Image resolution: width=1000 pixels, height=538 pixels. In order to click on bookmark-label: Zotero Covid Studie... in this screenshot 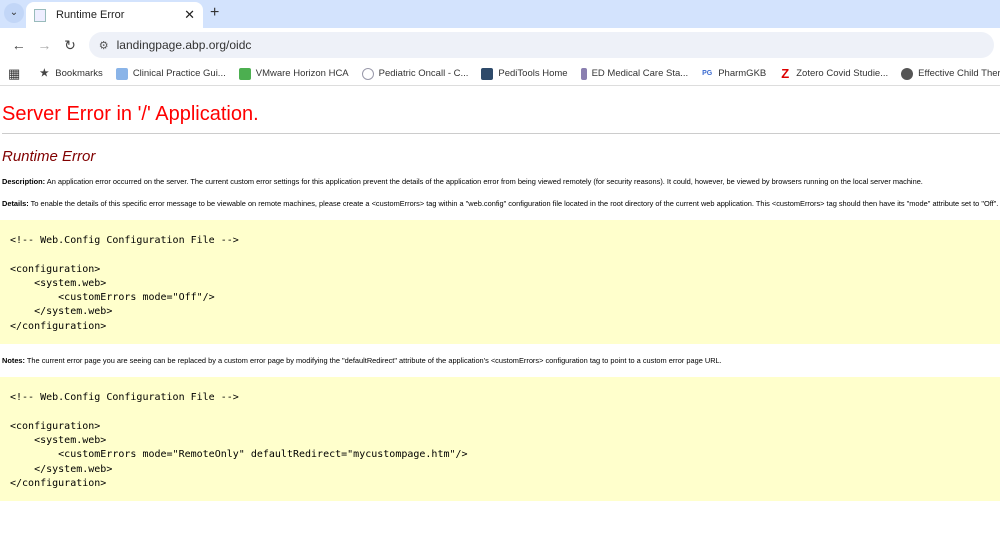, I will do `click(842, 73)`.